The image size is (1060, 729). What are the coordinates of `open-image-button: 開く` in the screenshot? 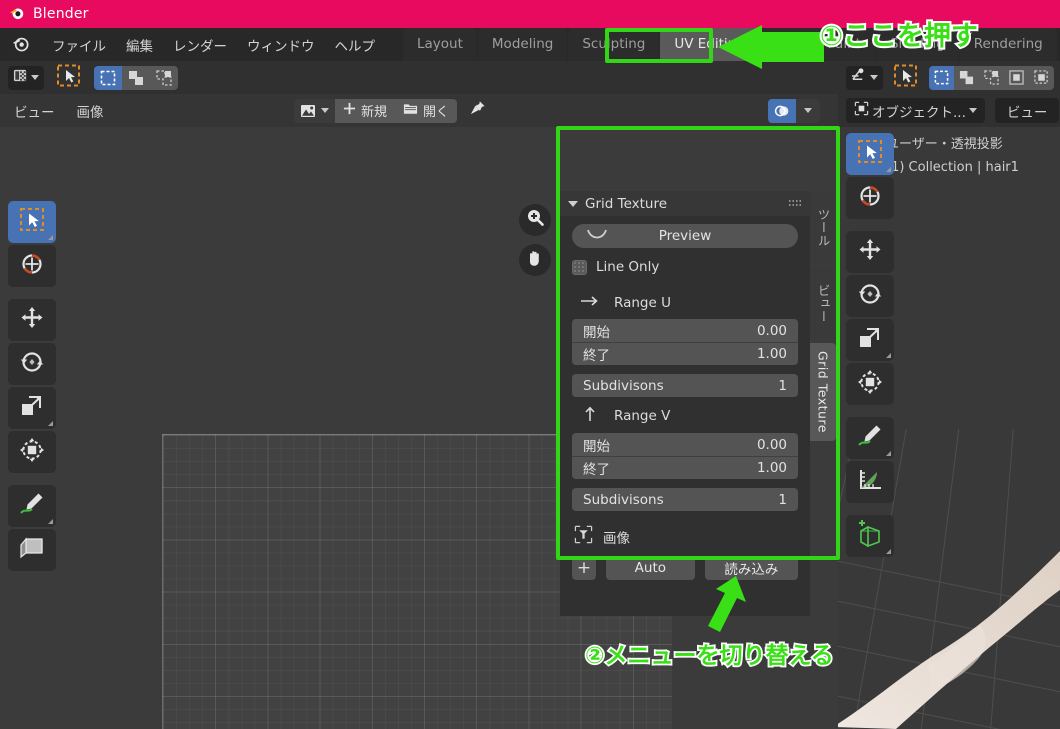 It's located at (426, 110).